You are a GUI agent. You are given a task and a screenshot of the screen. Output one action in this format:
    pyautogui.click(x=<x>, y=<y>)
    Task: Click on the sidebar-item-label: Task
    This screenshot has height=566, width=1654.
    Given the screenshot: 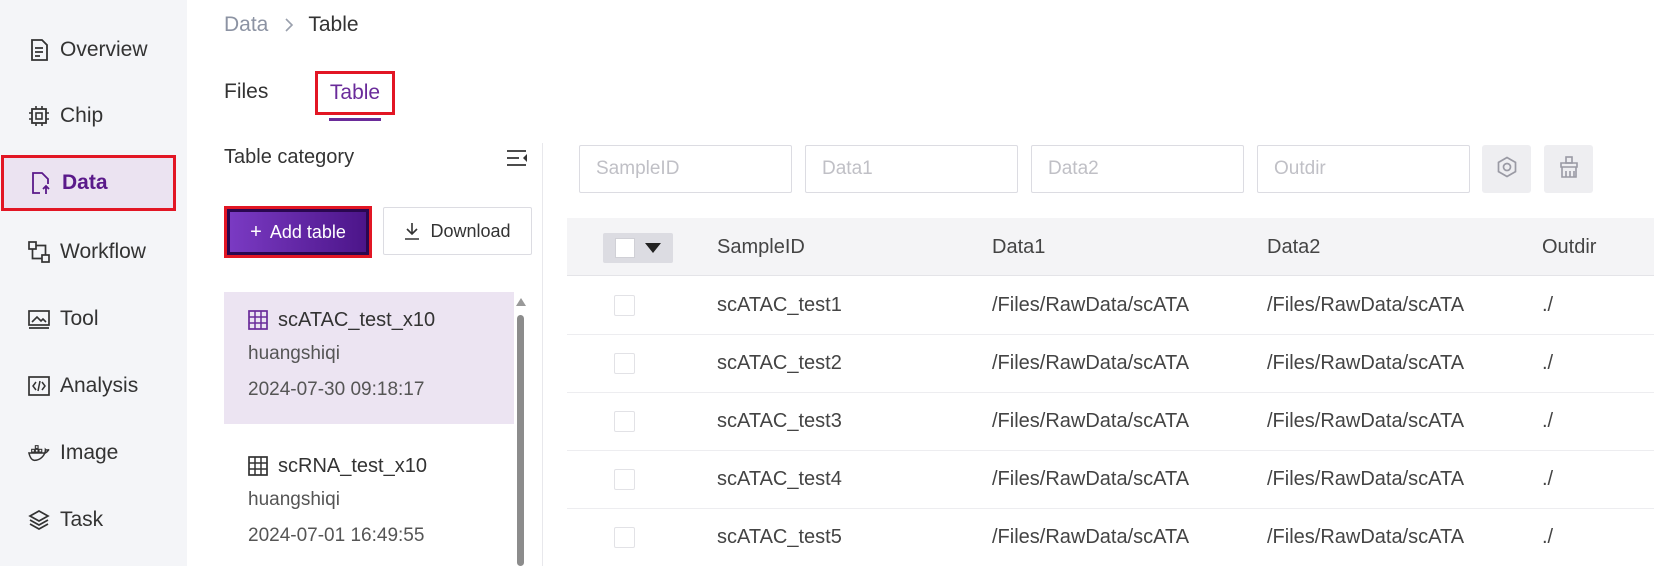 What is the action you would take?
    pyautogui.click(x=82, y=519)
    